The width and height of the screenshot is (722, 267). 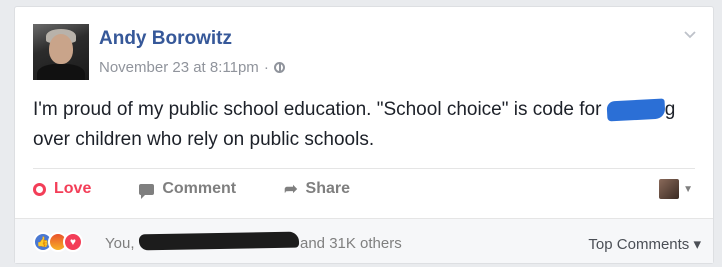 I want to click on share-arrow-icon: ➦, so click(x=291, y=189).